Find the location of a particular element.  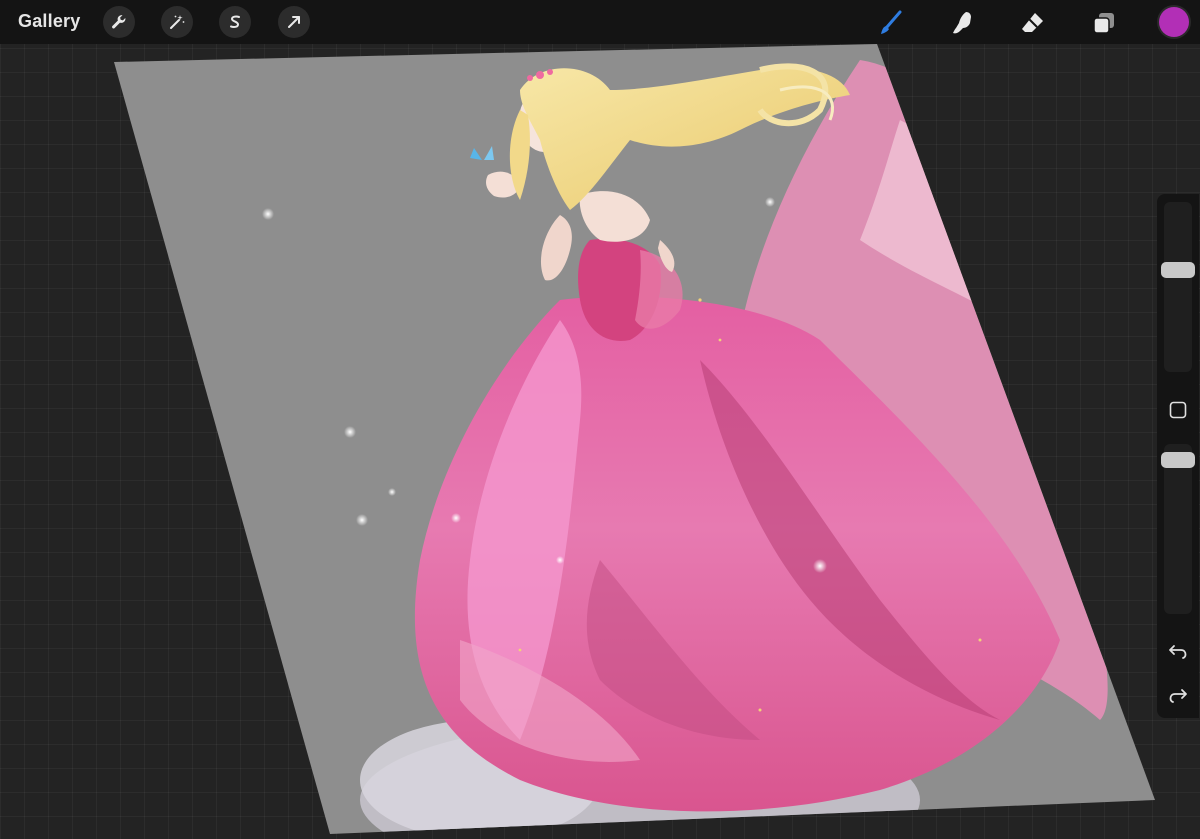

brush-icon is located at coordinates (891, 22).